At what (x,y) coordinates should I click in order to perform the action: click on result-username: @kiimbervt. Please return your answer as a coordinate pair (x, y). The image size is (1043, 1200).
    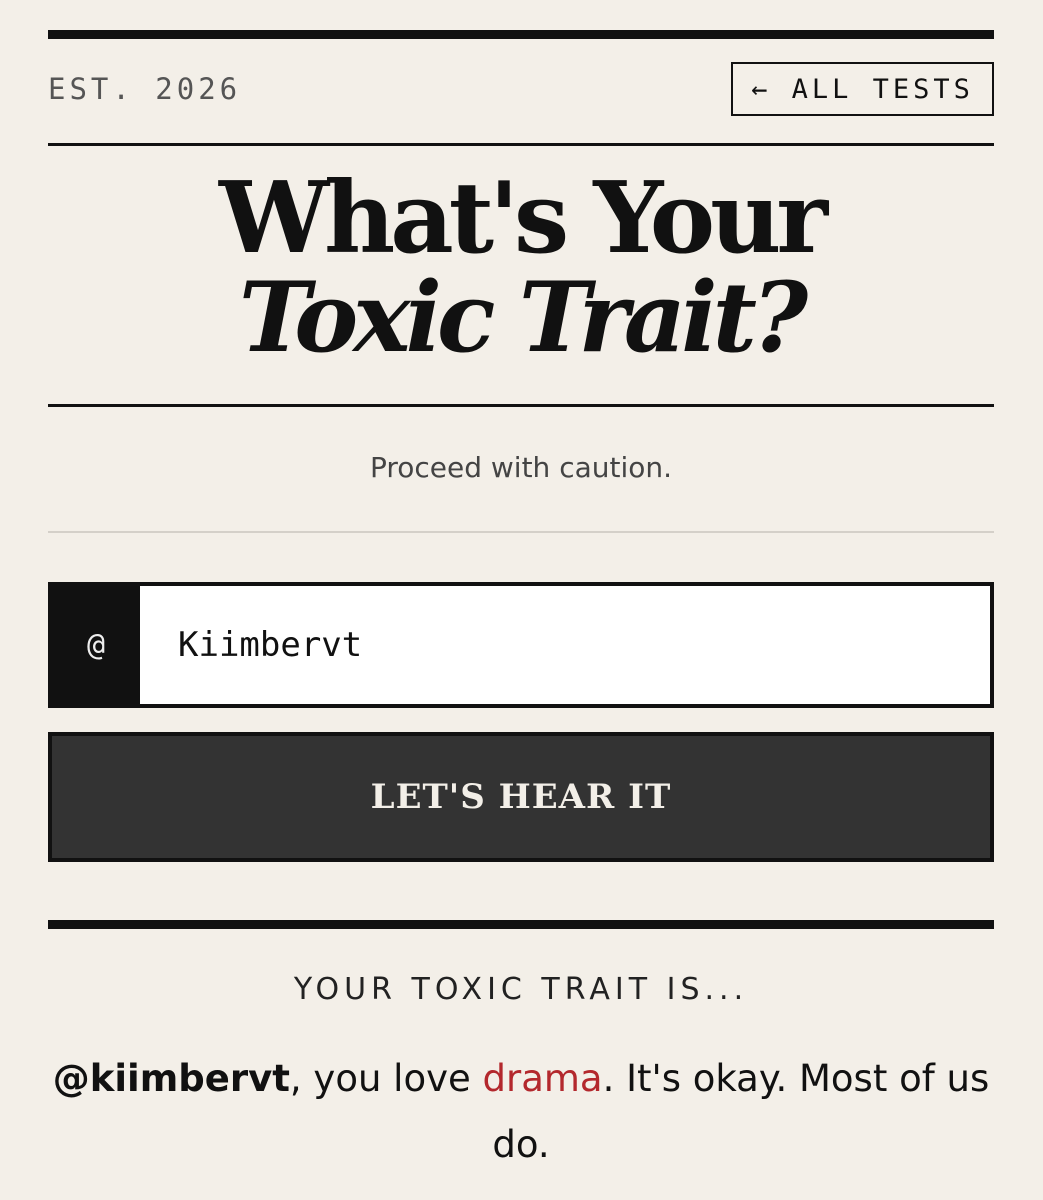
    Looking at the image, I should click on (171, 1078).